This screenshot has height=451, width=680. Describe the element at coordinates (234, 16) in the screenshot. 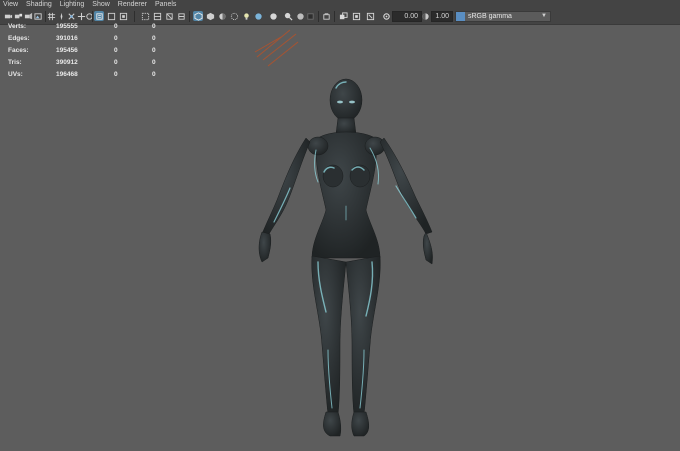

I see `xray-icon` at that location.